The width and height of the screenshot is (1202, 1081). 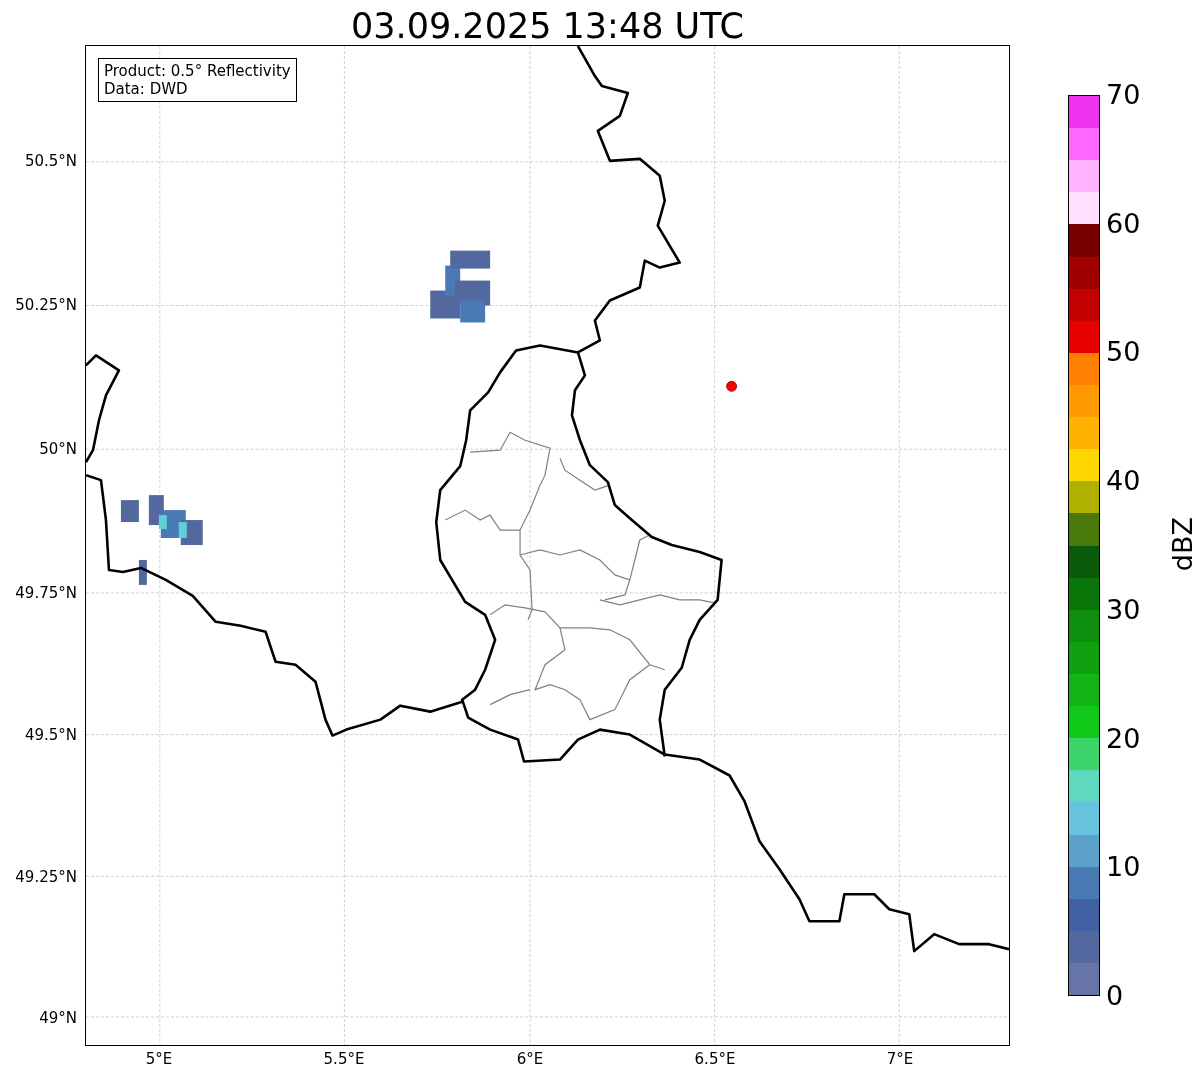 I want to click on latitude-label: 50.5°N, so click(x=50, y=161).